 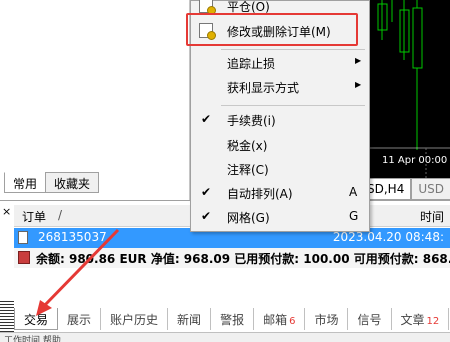 What do you see at coordinates (280, 145) in the screenshot?
I see `menu-item-taxes: 税金(x)` at bounding box center [280, 145].